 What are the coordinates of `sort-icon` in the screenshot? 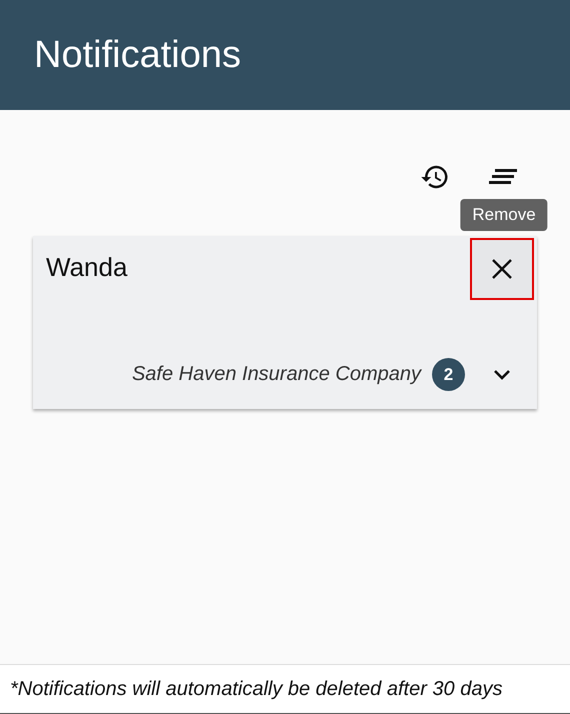 It's located at (504, 177).